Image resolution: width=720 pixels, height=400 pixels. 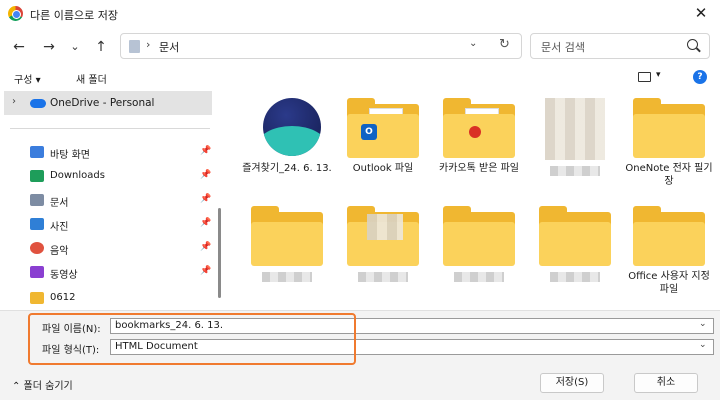 What do you see at coordinates (27, 78) in the screenshot?
I see `organize-button: 구성 ▾` at bounding box center [27, 78].